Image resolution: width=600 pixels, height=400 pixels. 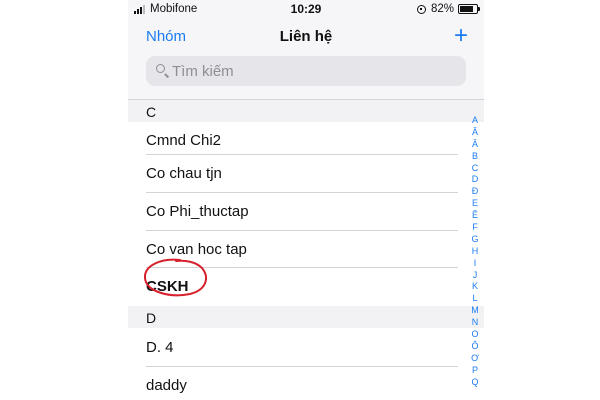 What do you see at coordinates (306, 10) in the screenshot?
I see `status-bar: Mobifone 10:29 82%` at bounding box center [306, 10].